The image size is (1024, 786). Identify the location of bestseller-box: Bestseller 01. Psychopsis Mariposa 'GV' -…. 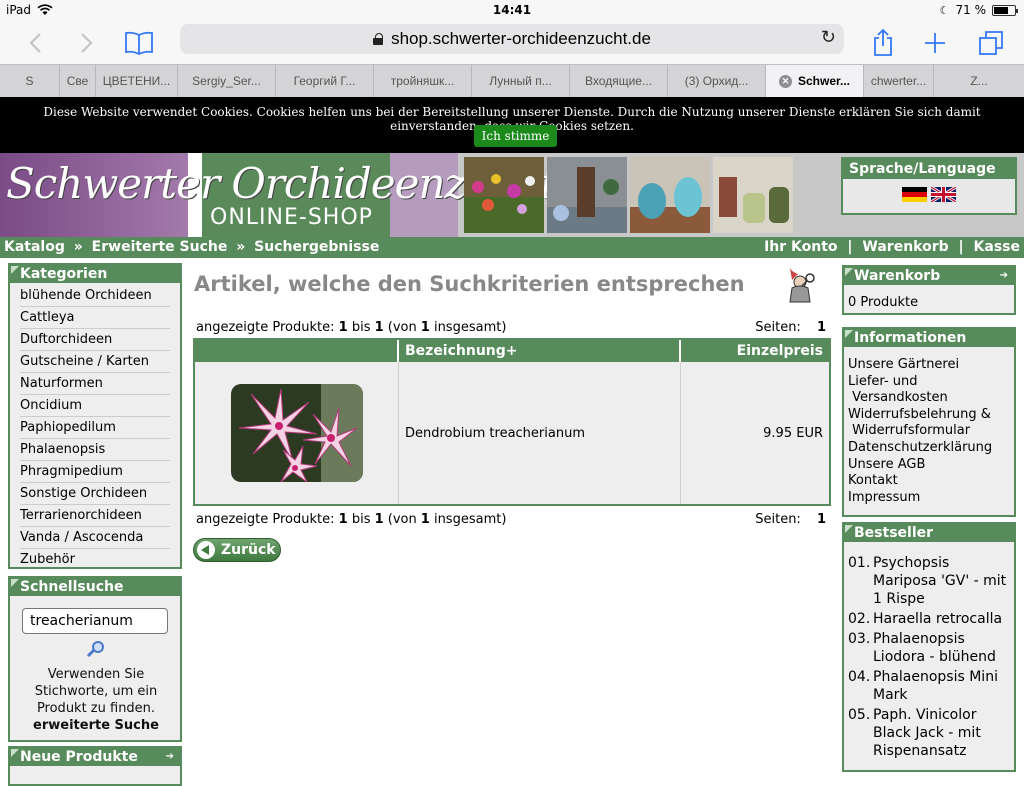
(929, 647).